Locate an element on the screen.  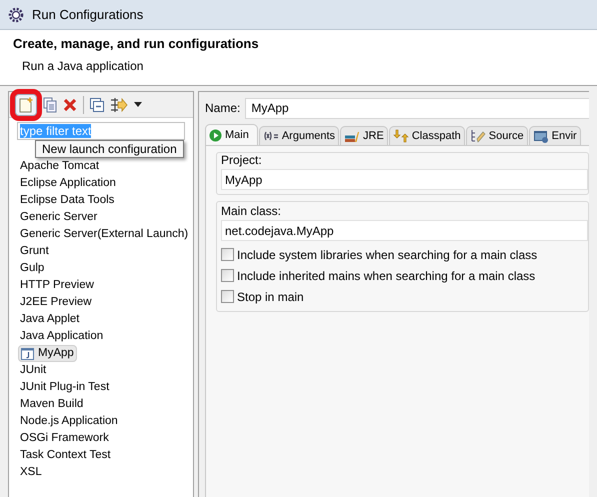
checkbox-label: Include system libraries when searching for a main class is located at coordinates (387, 255).